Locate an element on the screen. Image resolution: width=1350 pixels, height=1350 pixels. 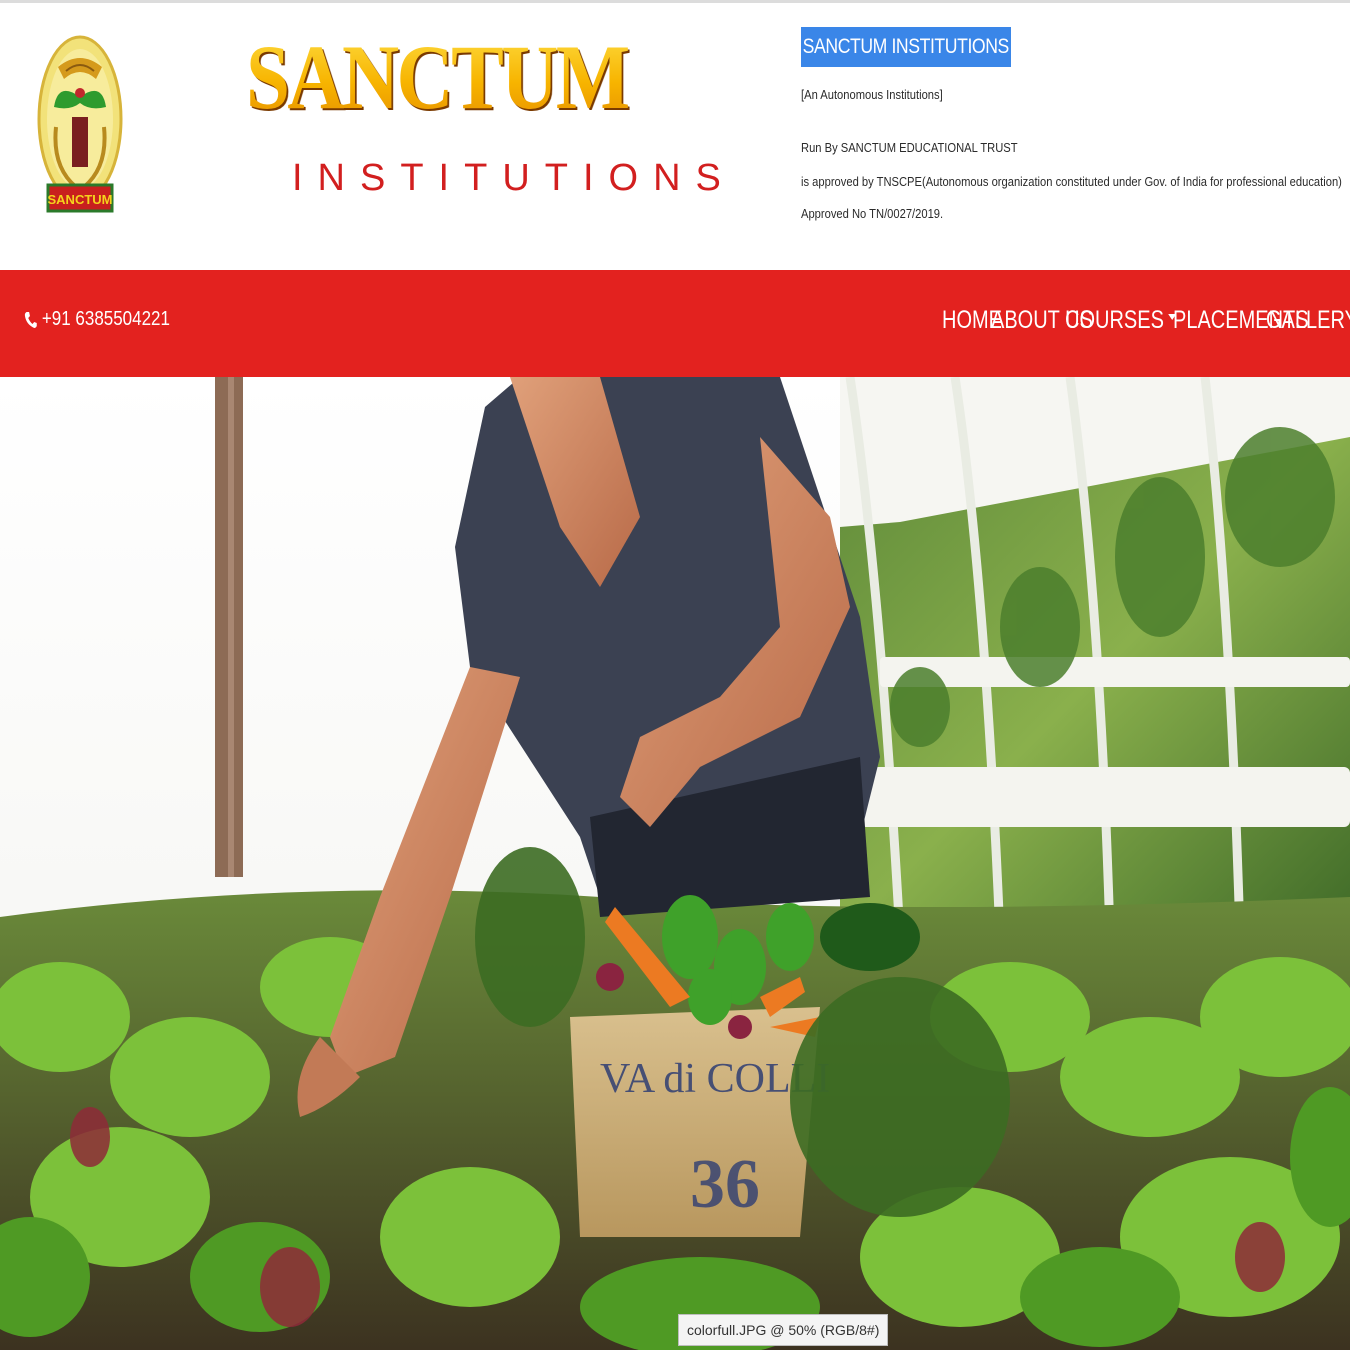
brand-title: SANCTUM is located at coordinates (438, 77).